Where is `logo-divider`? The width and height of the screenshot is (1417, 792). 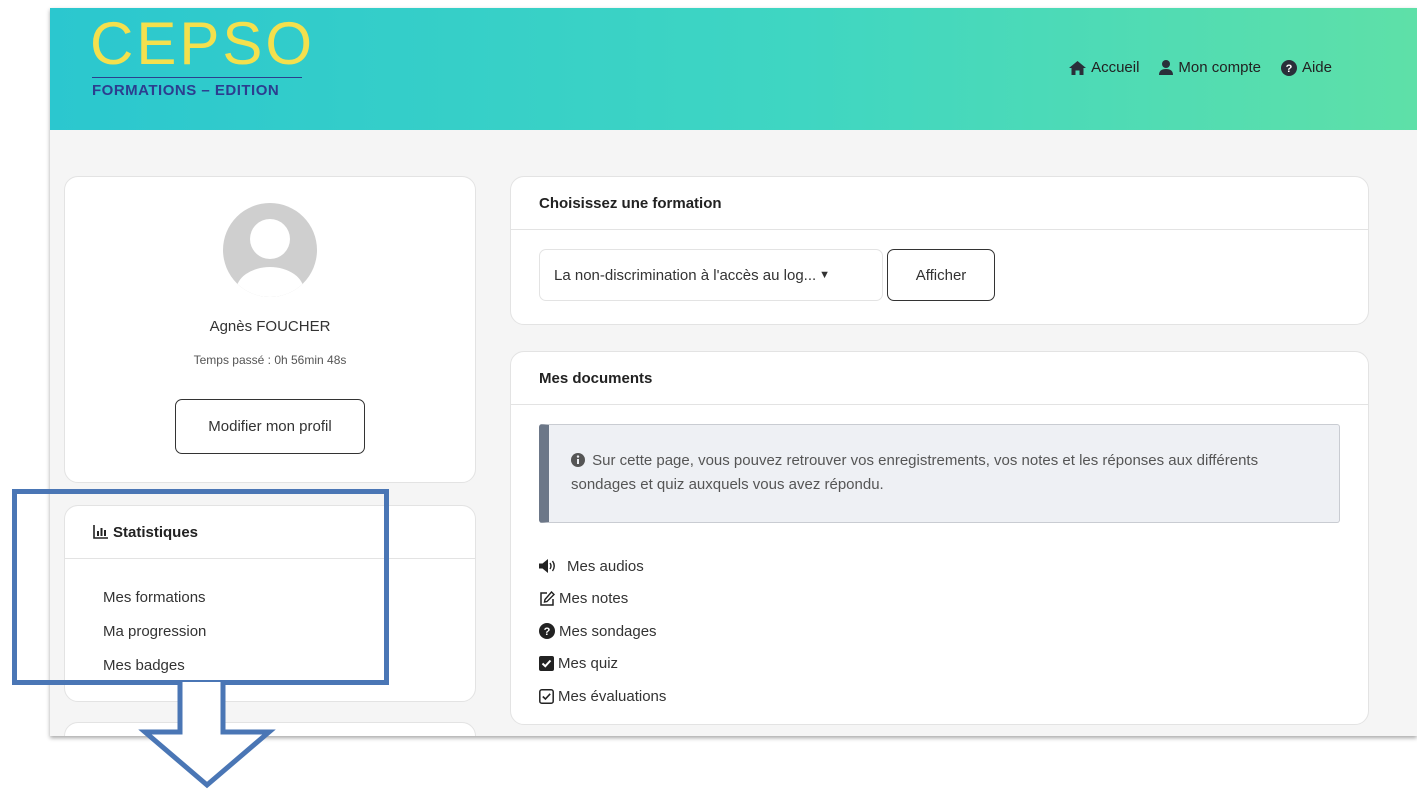 logo-divider is located at coordinates (197, 77).